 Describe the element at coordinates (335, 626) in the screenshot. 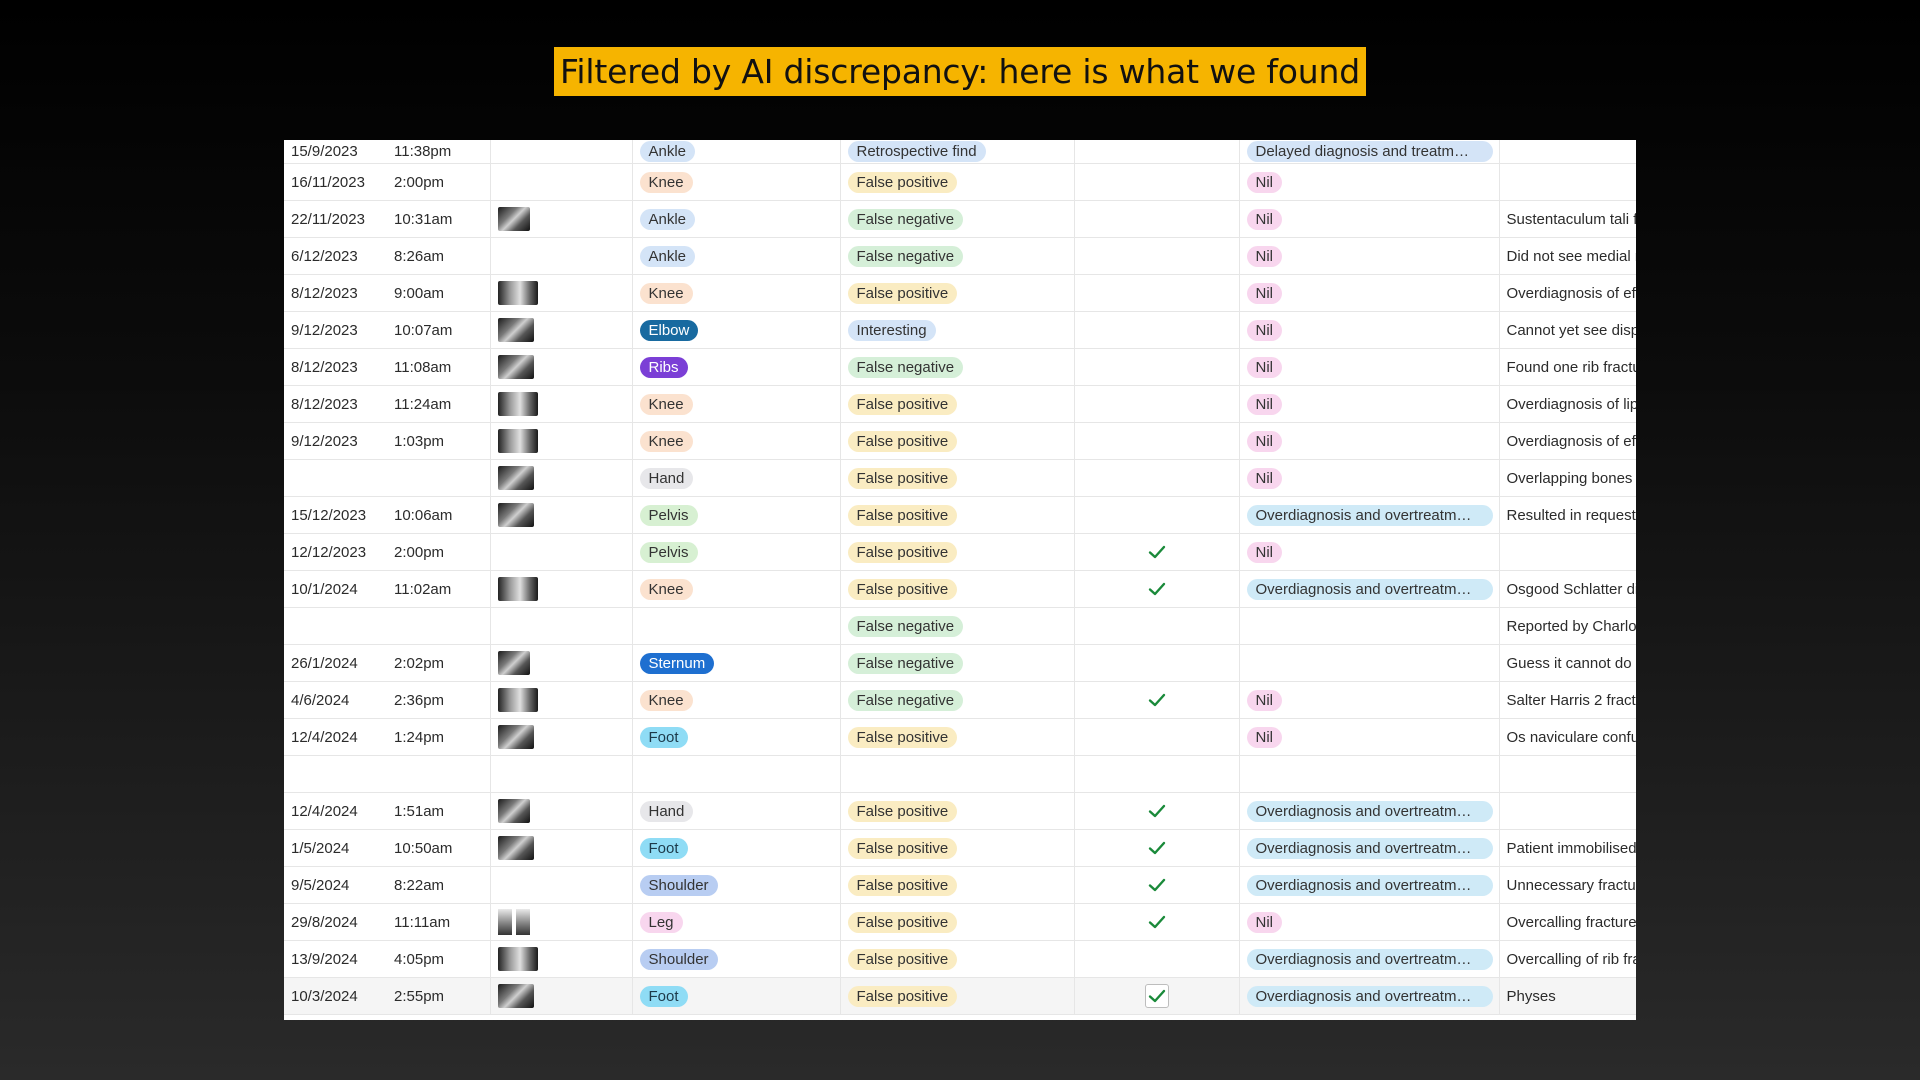

I see `date-cell` at that location.